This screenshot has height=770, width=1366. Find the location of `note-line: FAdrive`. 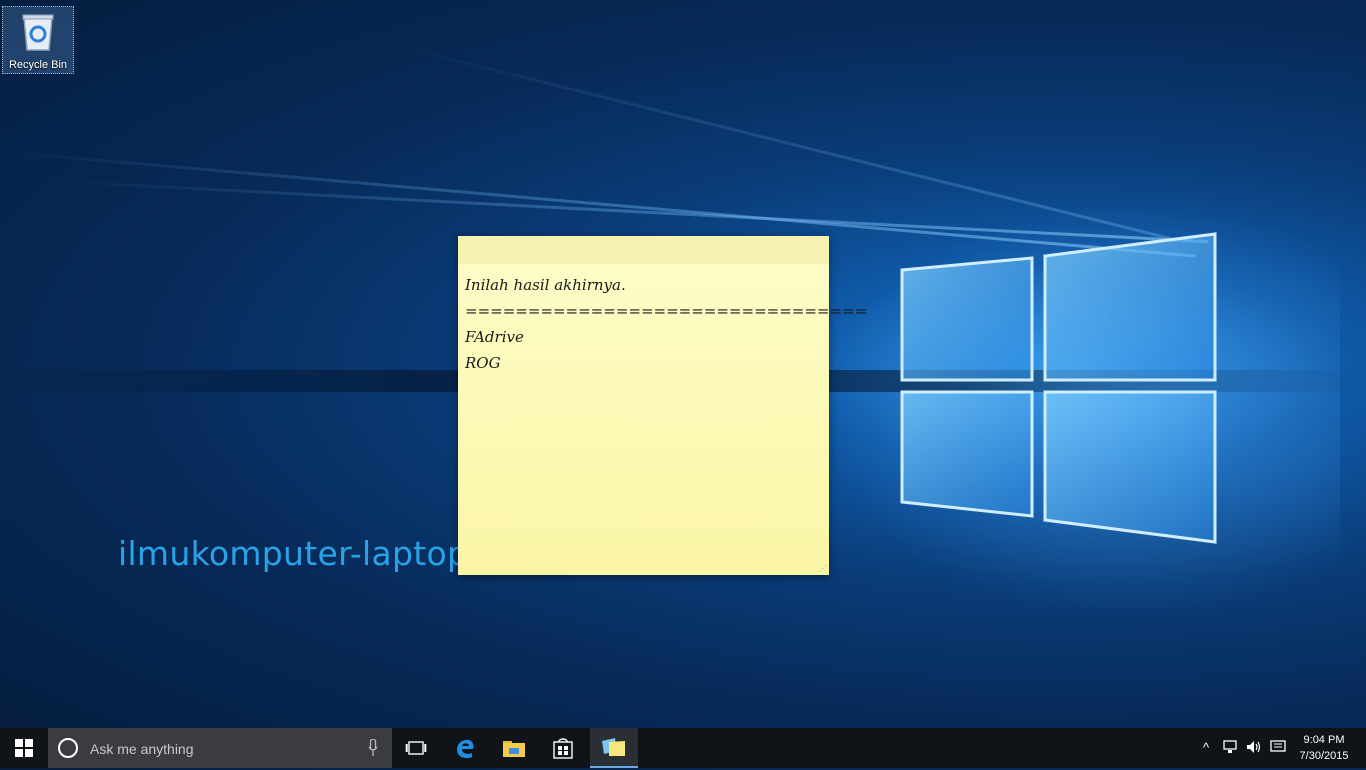

note-line: FAdrive is located at coordinates (494, 337).